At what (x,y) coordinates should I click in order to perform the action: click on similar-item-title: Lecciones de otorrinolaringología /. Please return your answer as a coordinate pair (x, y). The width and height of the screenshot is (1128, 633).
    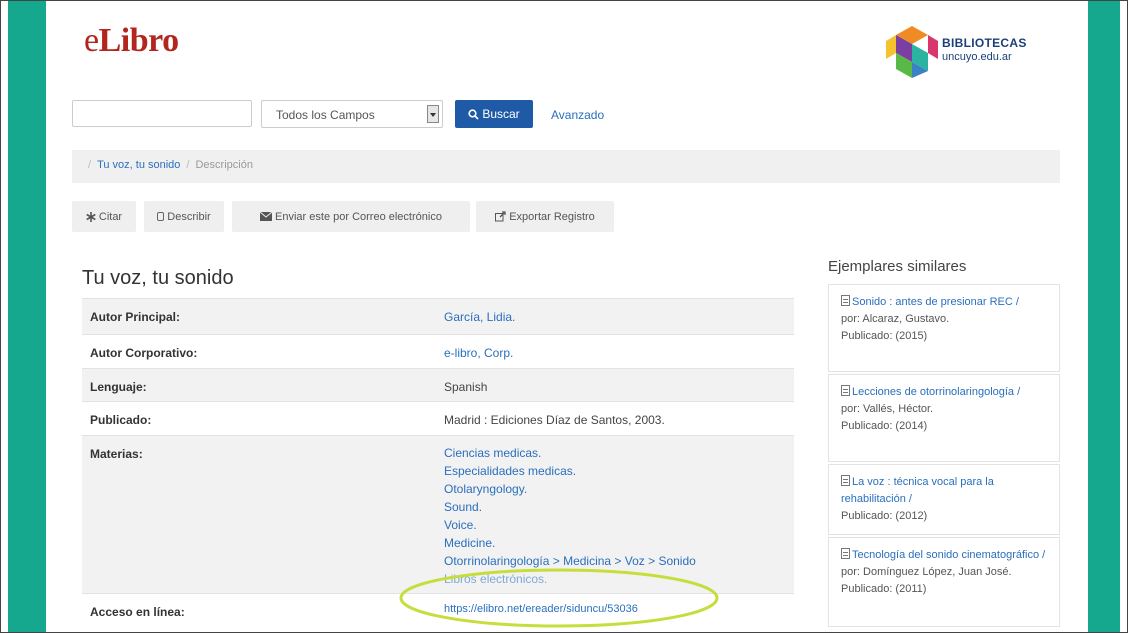
    Looking at the image, I should click on (944, 392).